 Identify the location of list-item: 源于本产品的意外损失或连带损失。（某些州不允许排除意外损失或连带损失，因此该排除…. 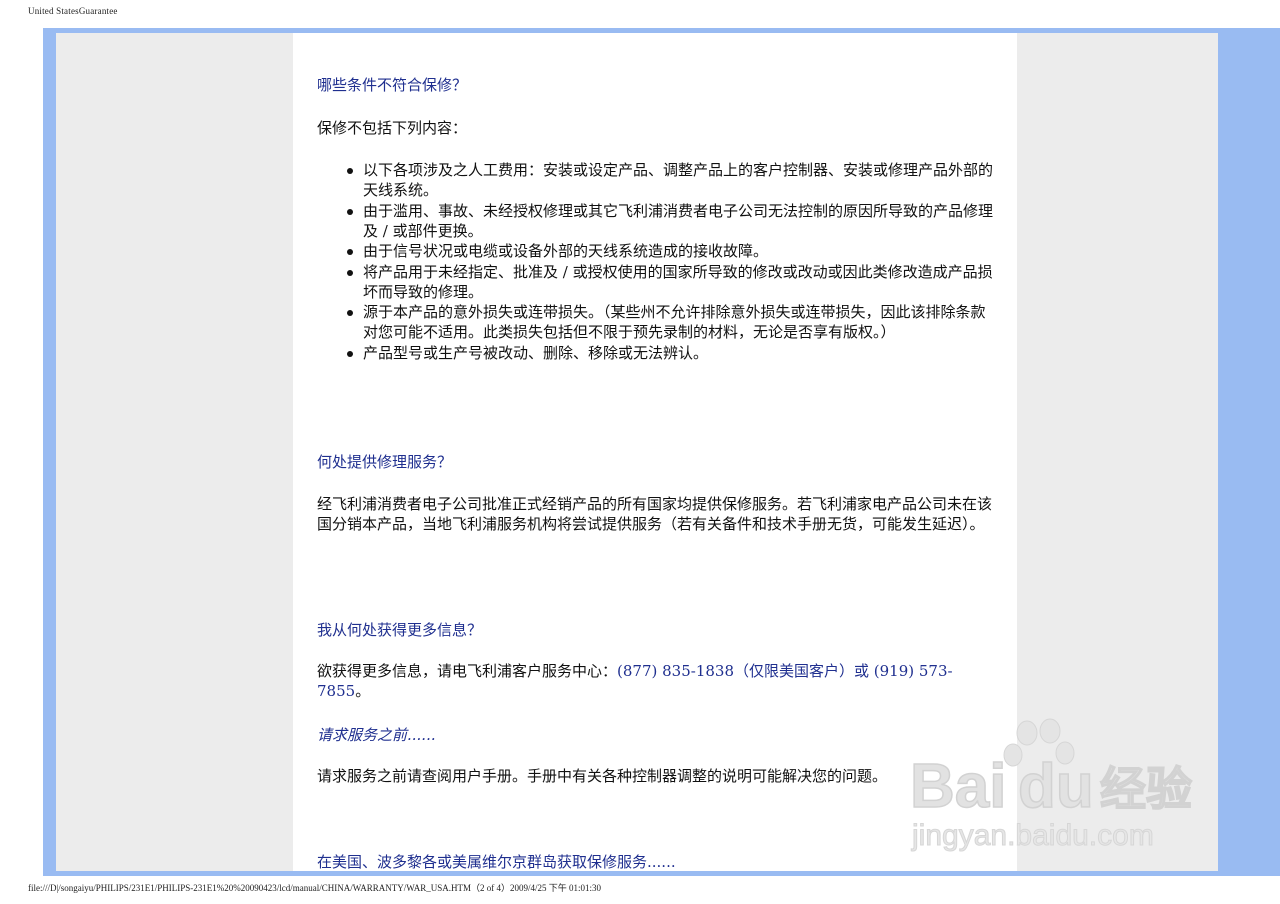
(672, 322).